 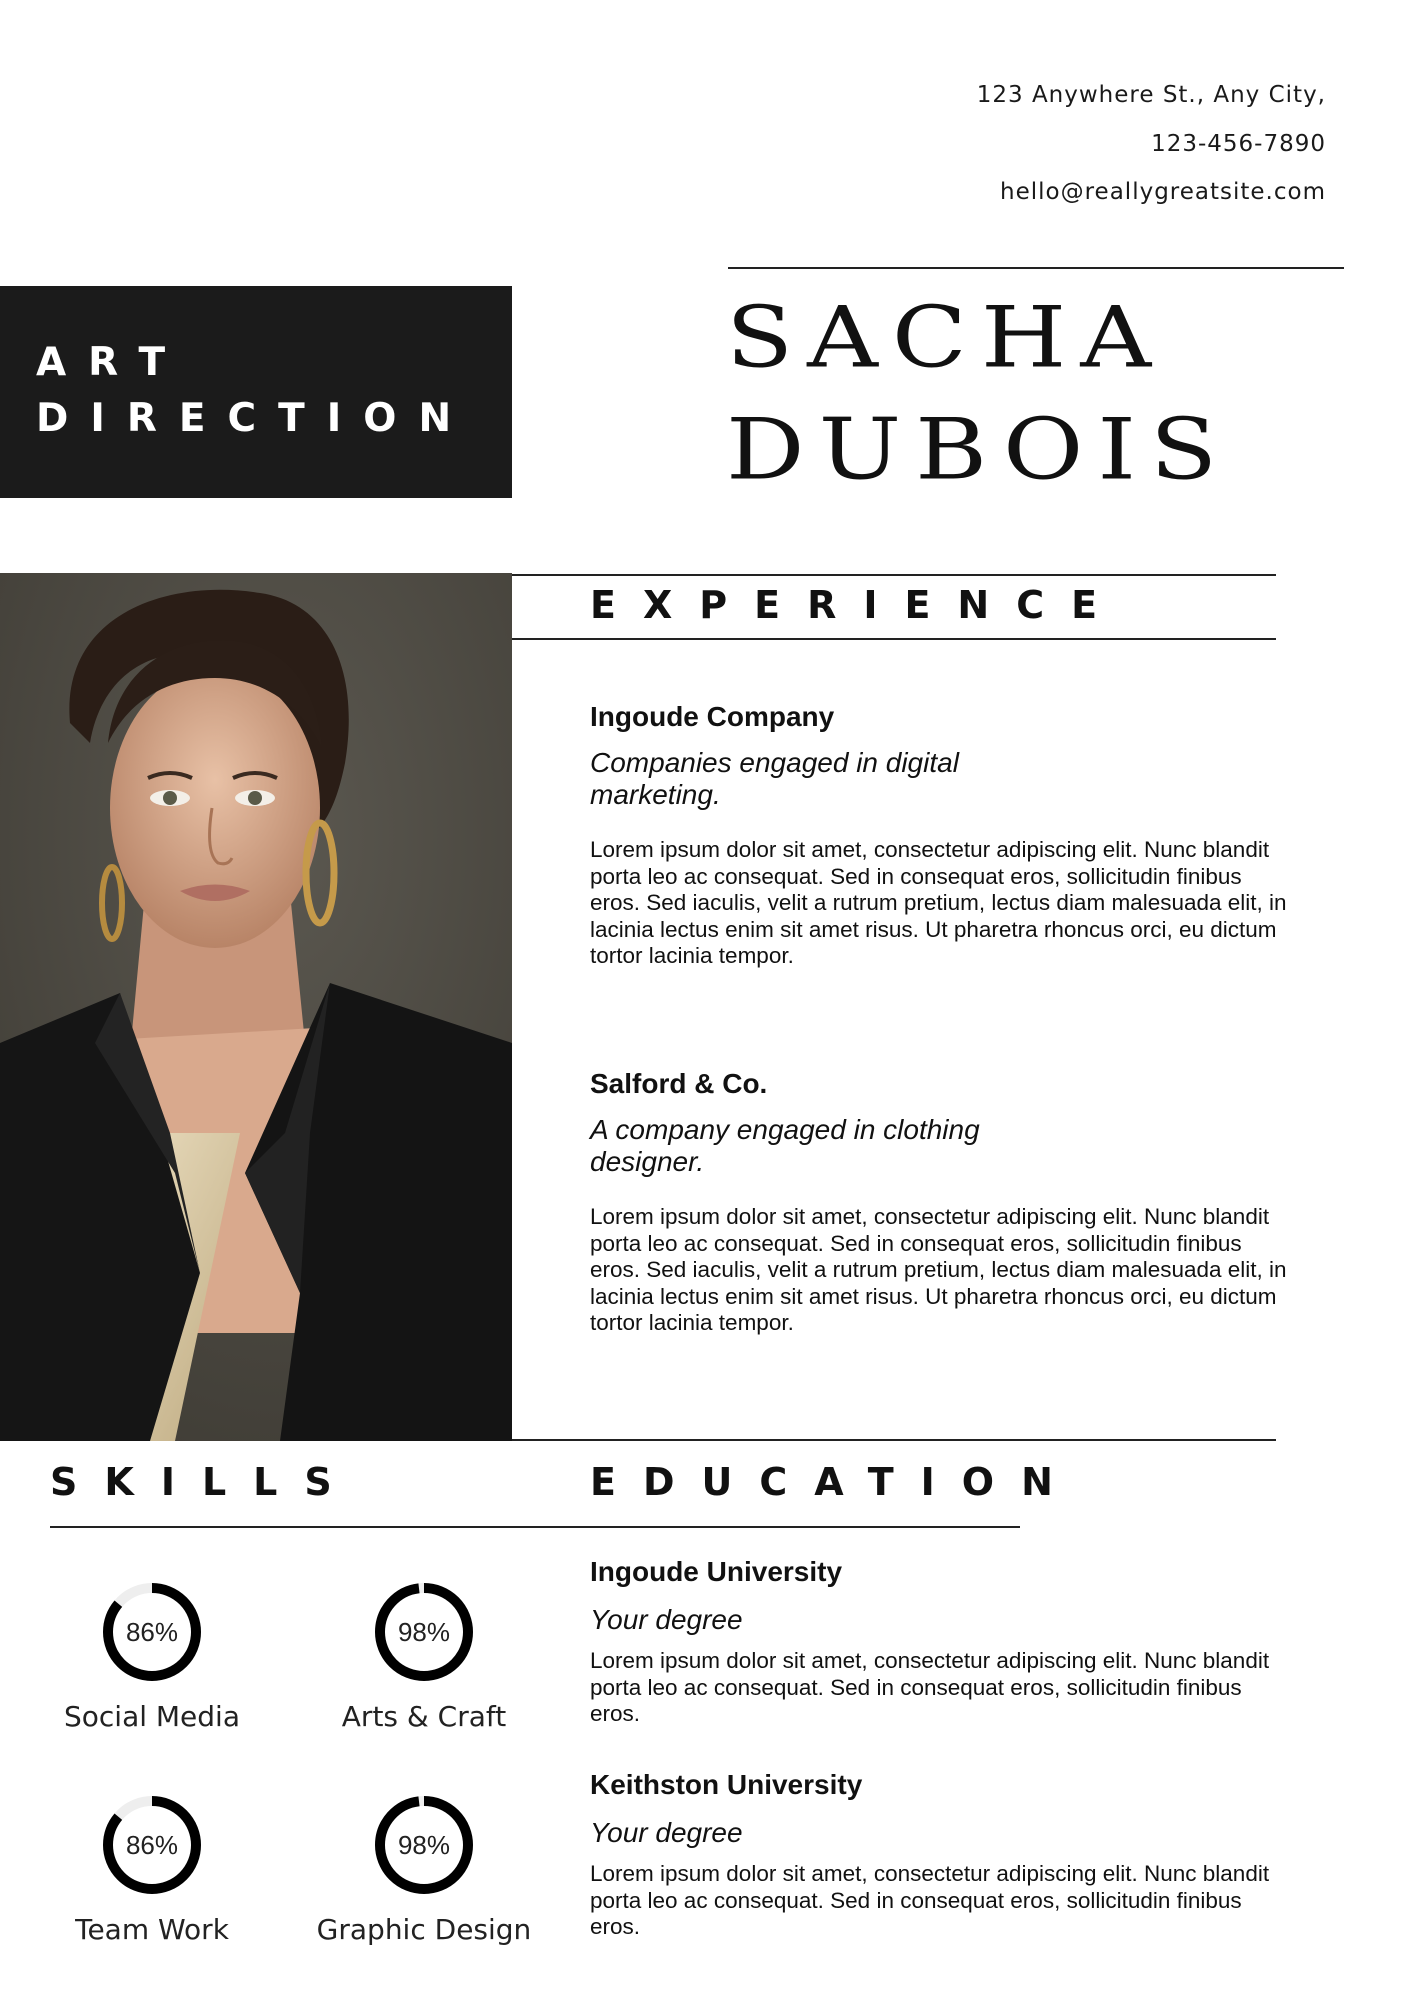 I want to click on role-block: ART DIRECTION, so click(x=256, y=392).